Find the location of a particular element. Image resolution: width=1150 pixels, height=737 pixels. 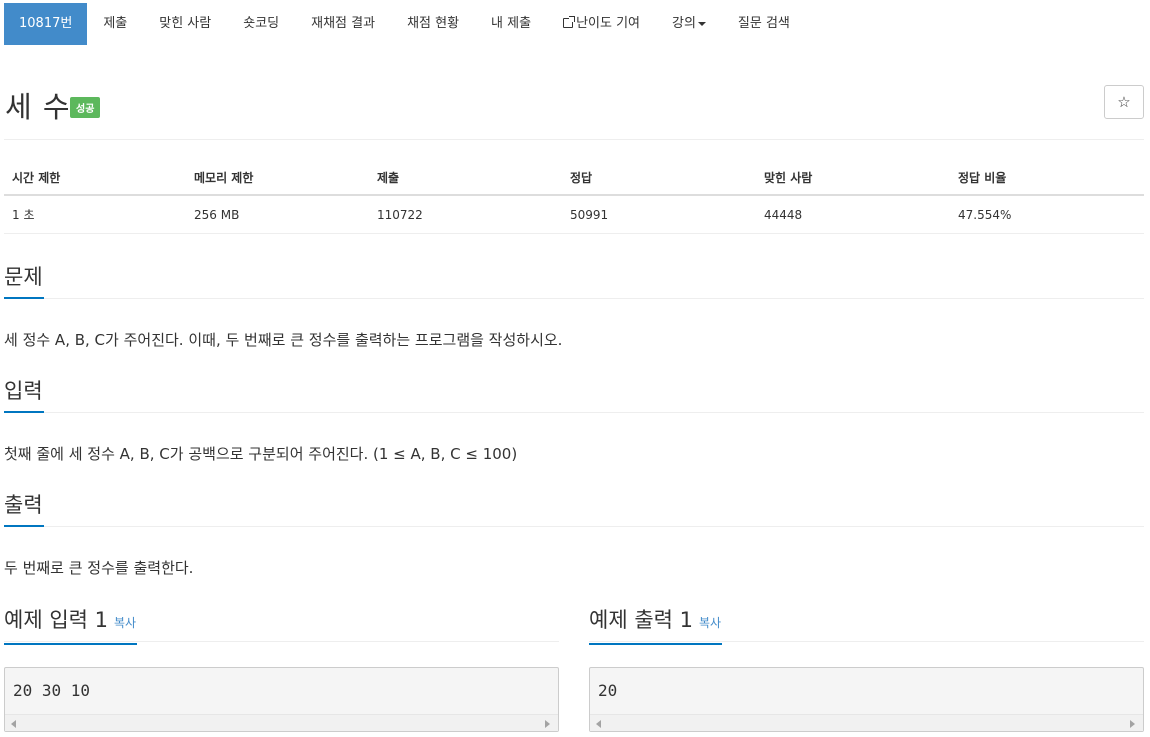

nav-difficulty-contribution: 난이도 기여 is located at coordinates (601, 24).